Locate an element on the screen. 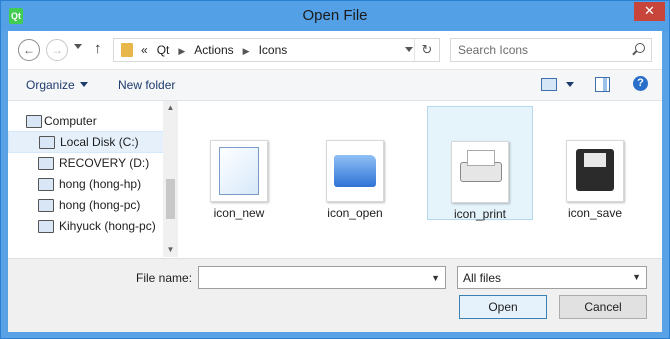 The height and width of the screenshot is (339, 670). close-button: ✕ is located at coordinates (649, 11).